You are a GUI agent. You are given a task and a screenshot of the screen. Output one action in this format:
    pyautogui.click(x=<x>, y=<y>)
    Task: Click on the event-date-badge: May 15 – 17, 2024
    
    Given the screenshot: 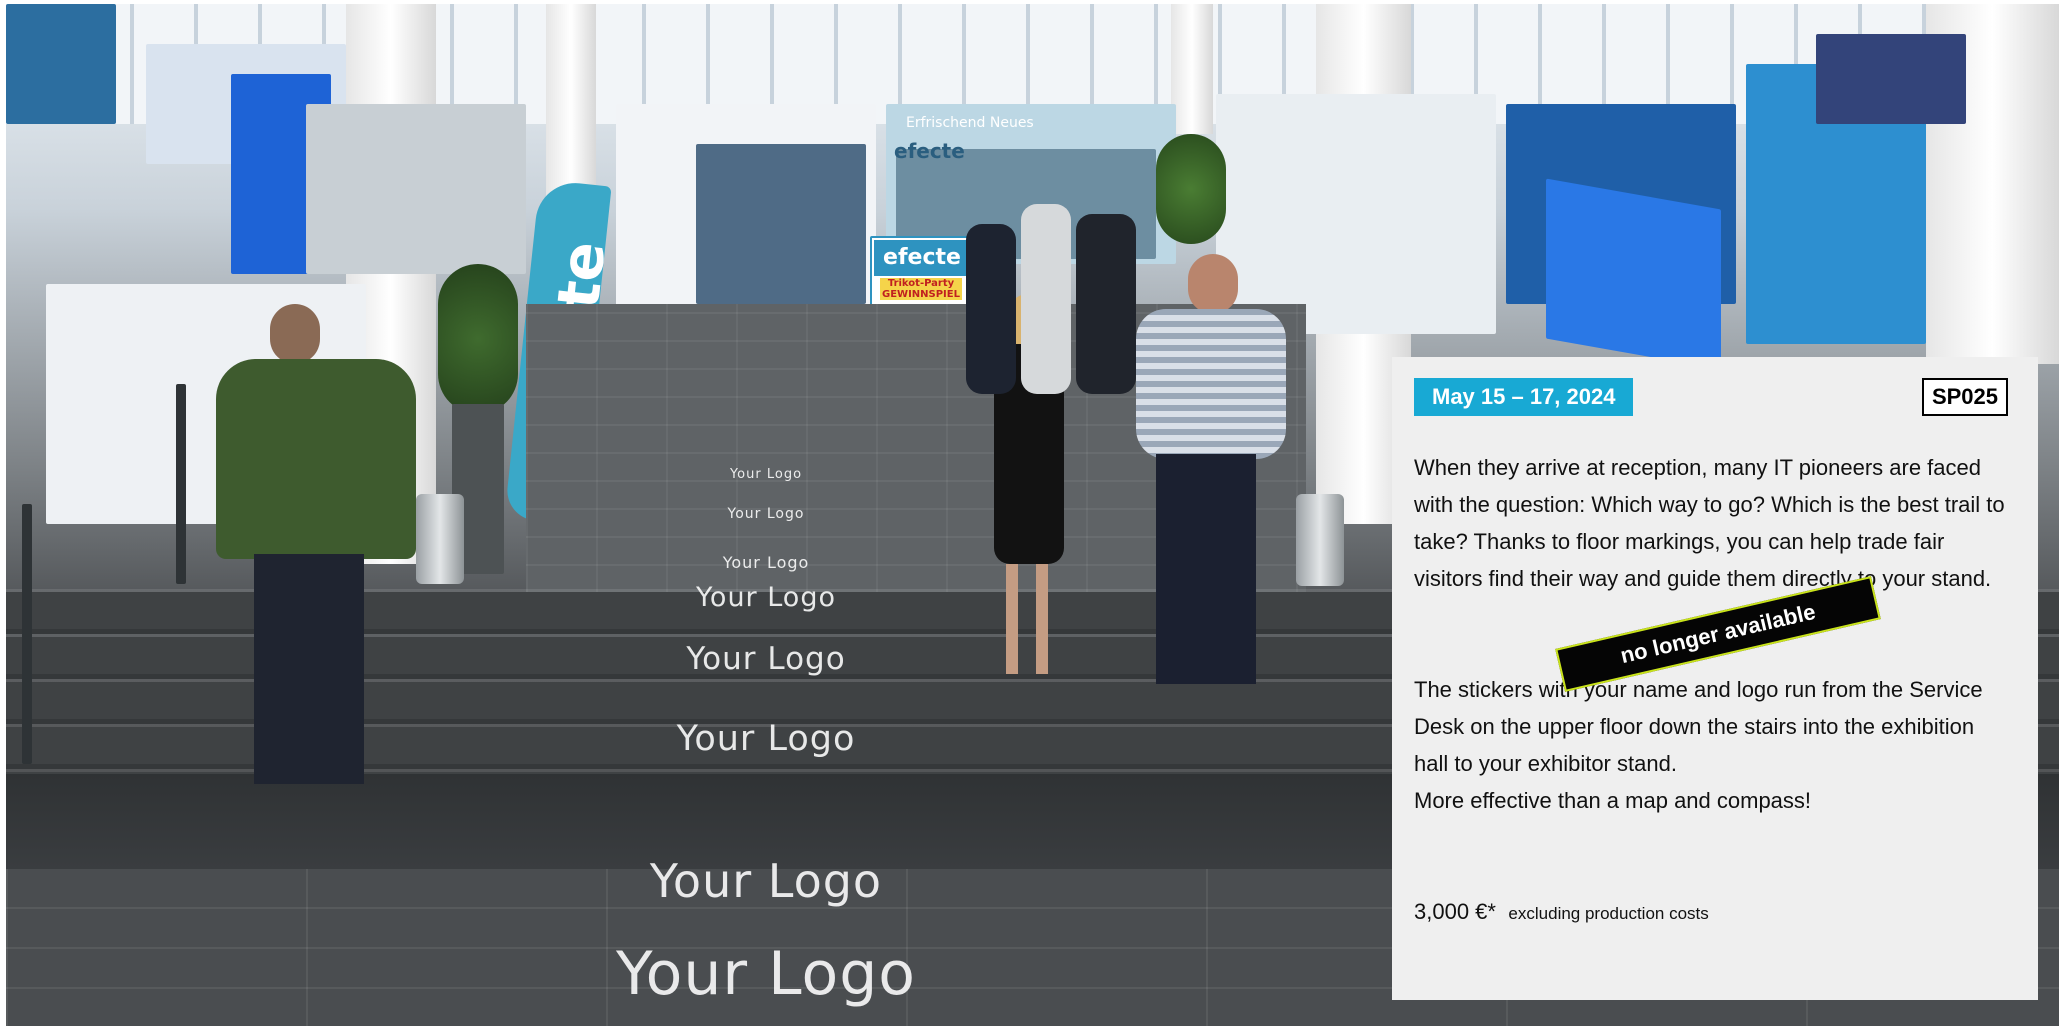 What is the action you would take?
    pyautogui.click(x=1524, y=397)
    